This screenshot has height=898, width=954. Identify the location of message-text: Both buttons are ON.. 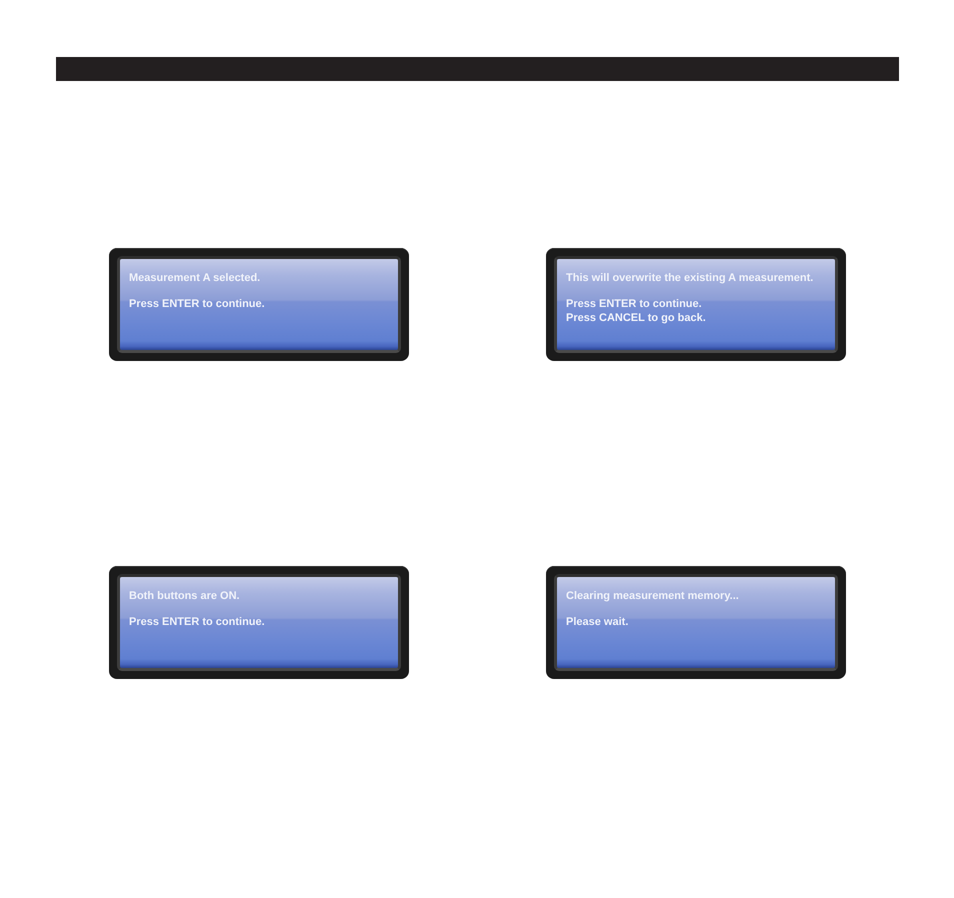
(184, 596).